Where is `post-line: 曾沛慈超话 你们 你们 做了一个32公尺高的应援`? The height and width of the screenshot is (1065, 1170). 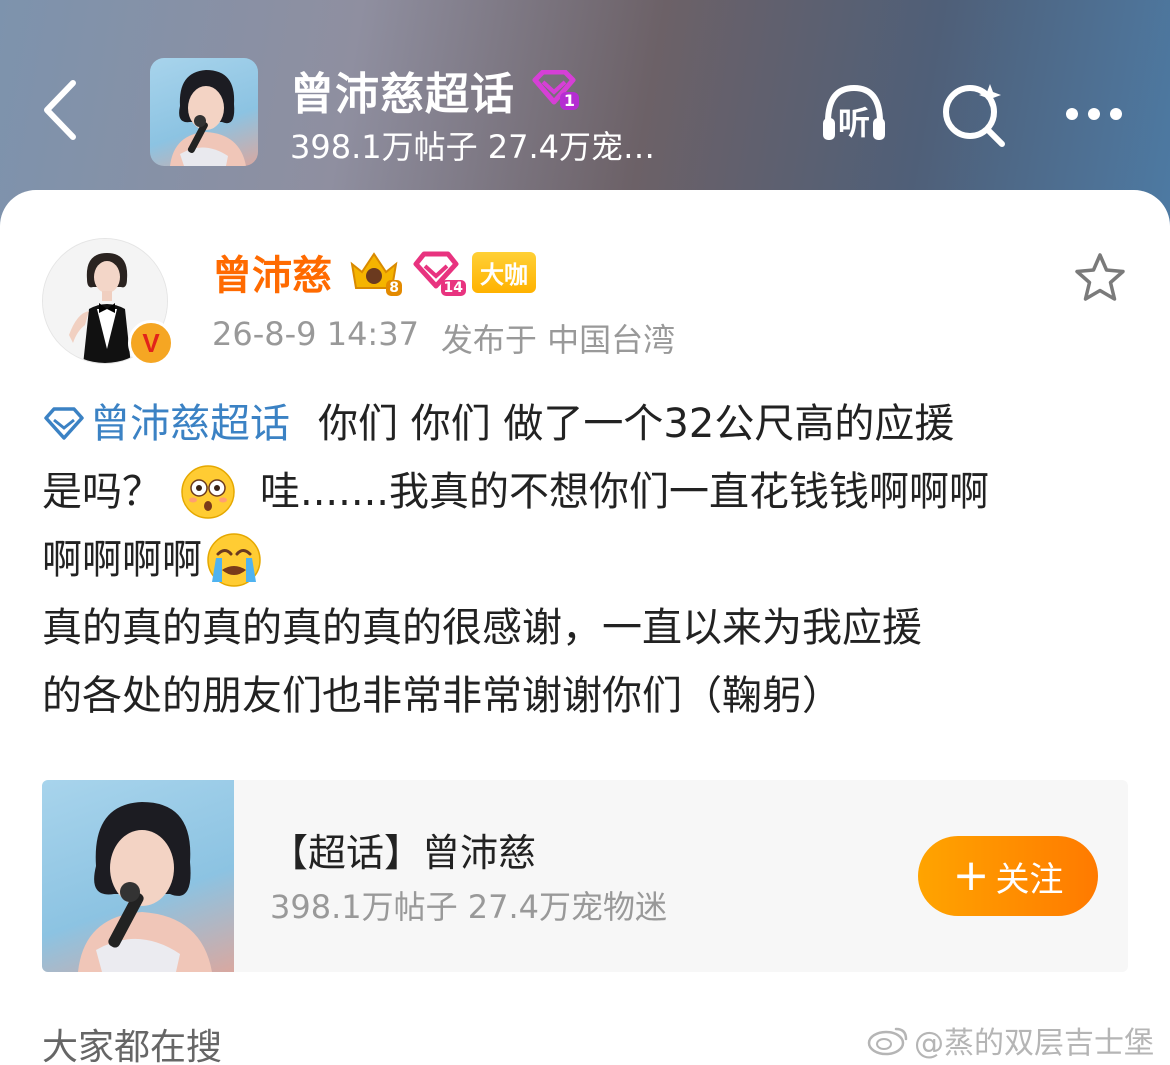 post-line: 曾沛慈超话 你们 你们 做了一个32公尺高的应援 is located at coordinates (587, 424).